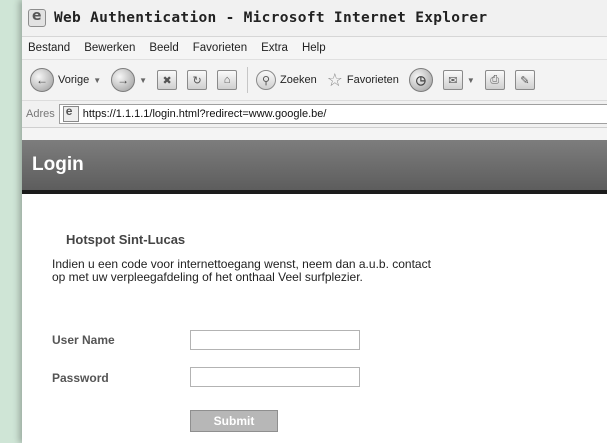 The image size is (607, 443). I want to click on home-button: ⌂, so click(227, 80).